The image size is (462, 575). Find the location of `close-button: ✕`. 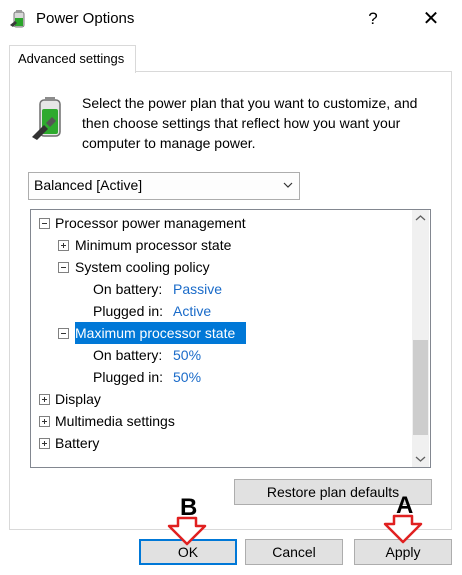

close-button: ✕ is located at coordinates (431, 19).